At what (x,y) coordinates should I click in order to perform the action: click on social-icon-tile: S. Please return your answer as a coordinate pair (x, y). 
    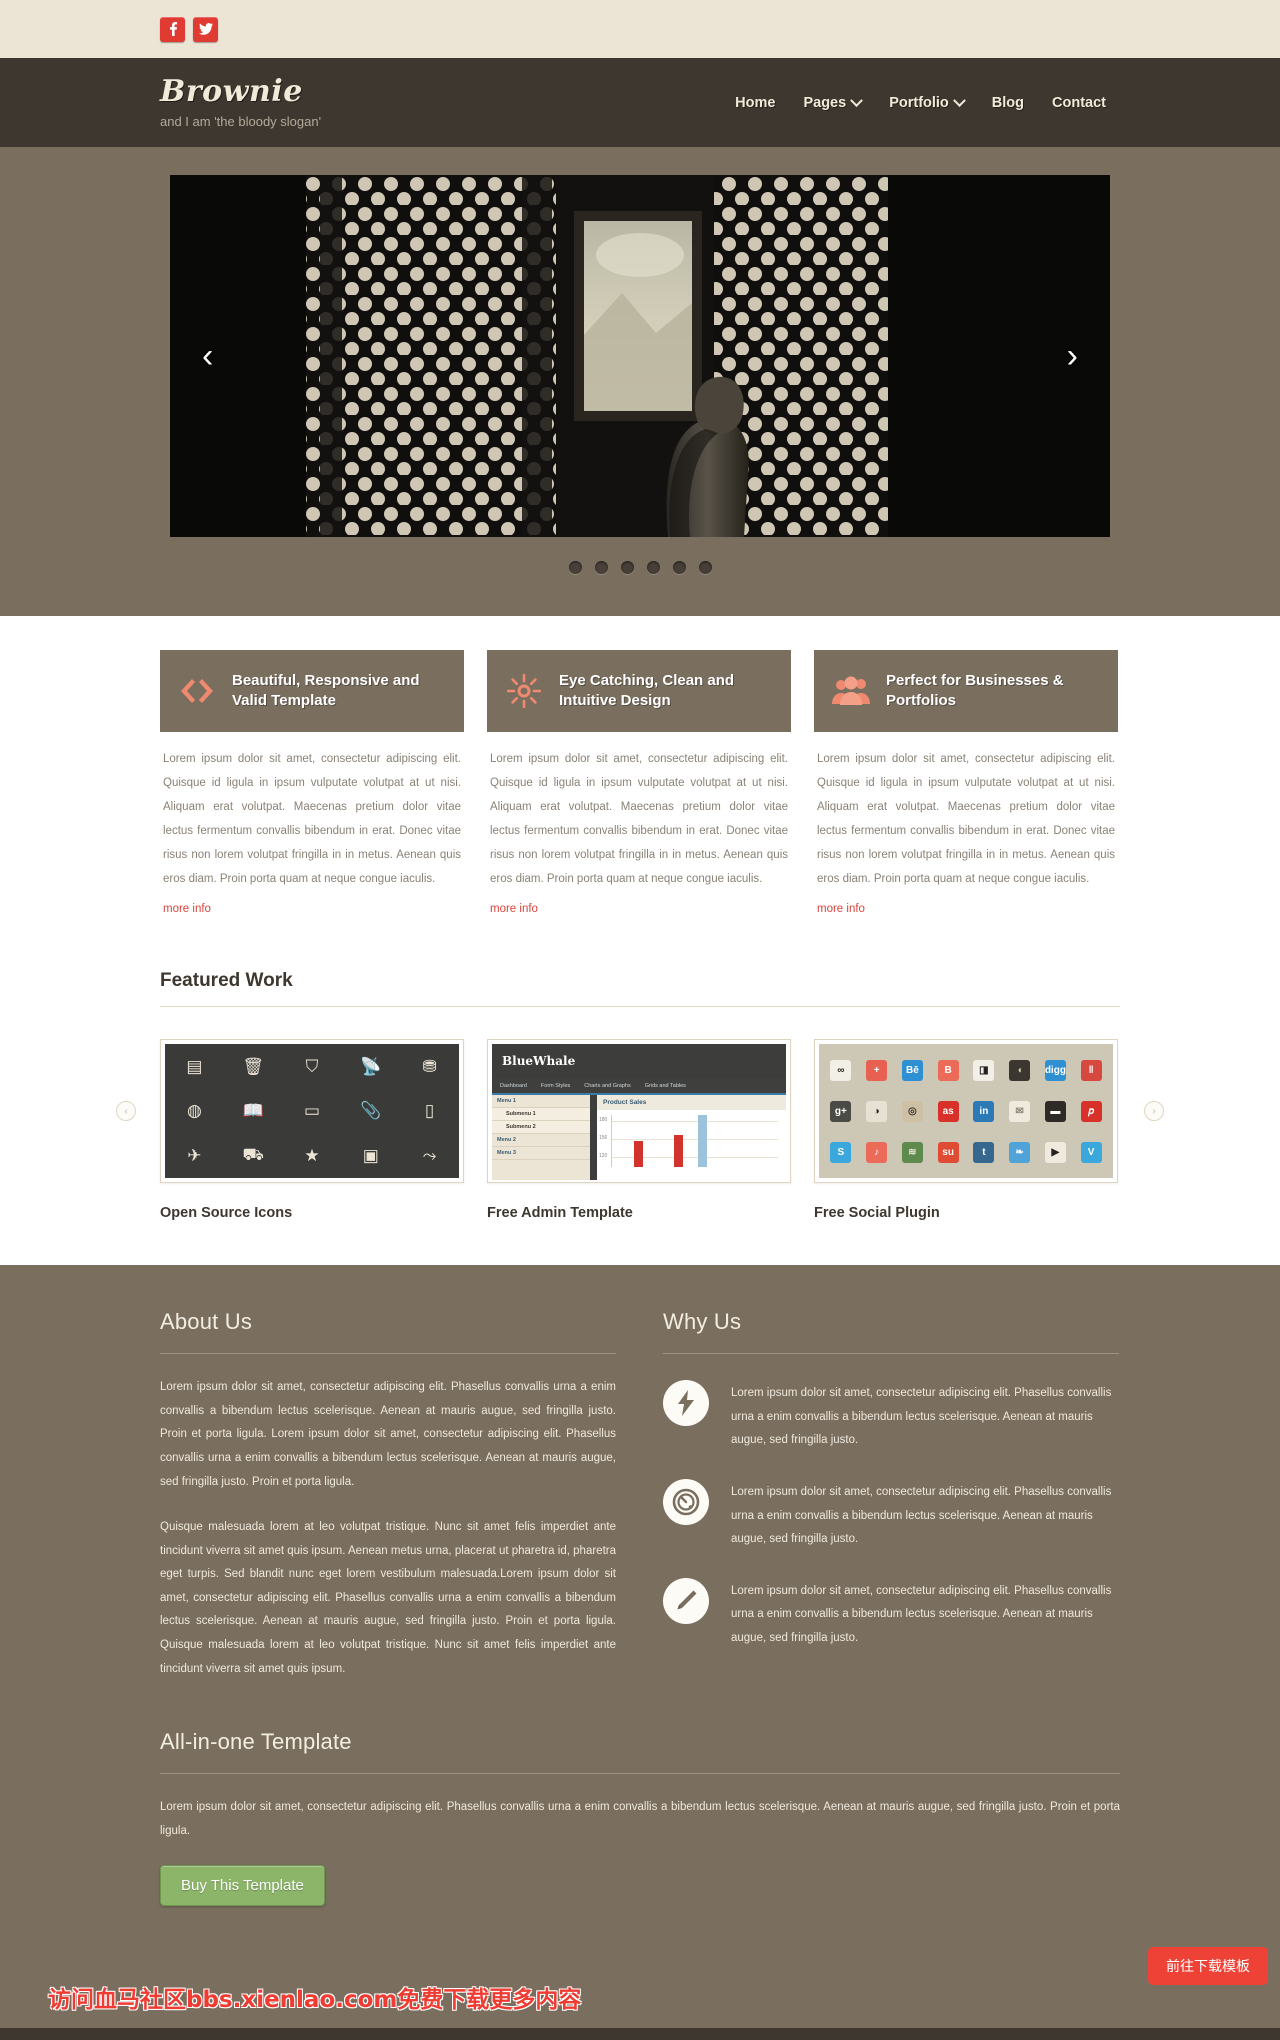
    Looking at the image, I should click on (841, 1152).